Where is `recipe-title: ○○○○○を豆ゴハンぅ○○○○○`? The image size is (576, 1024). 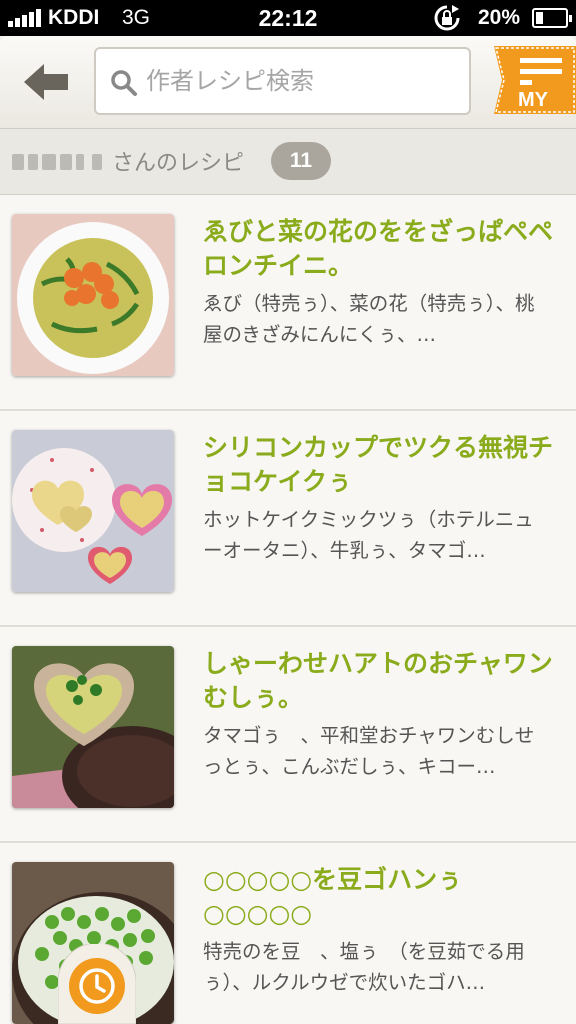
recipe-title: ○○○○○を豆ゴハンぅ○○○○○ is located at coordinates (381, 897).